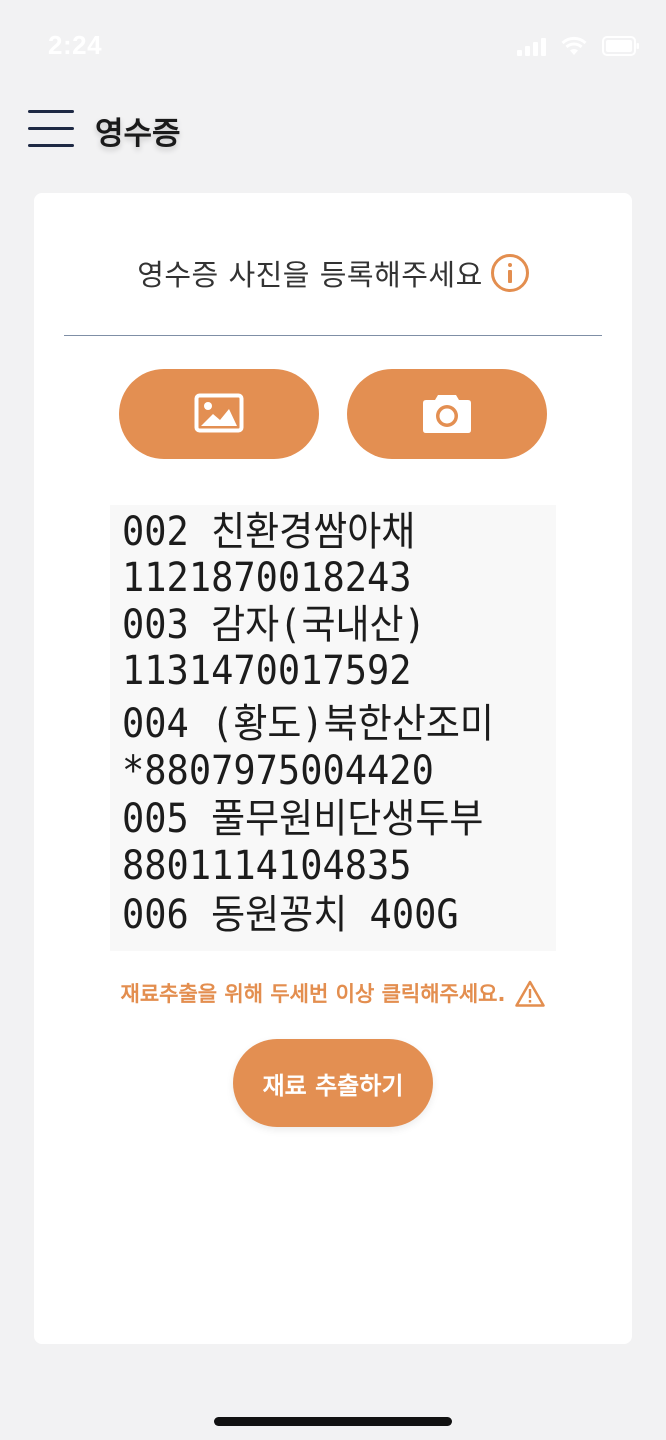  I want to click on info-icon, so click(509, 273).